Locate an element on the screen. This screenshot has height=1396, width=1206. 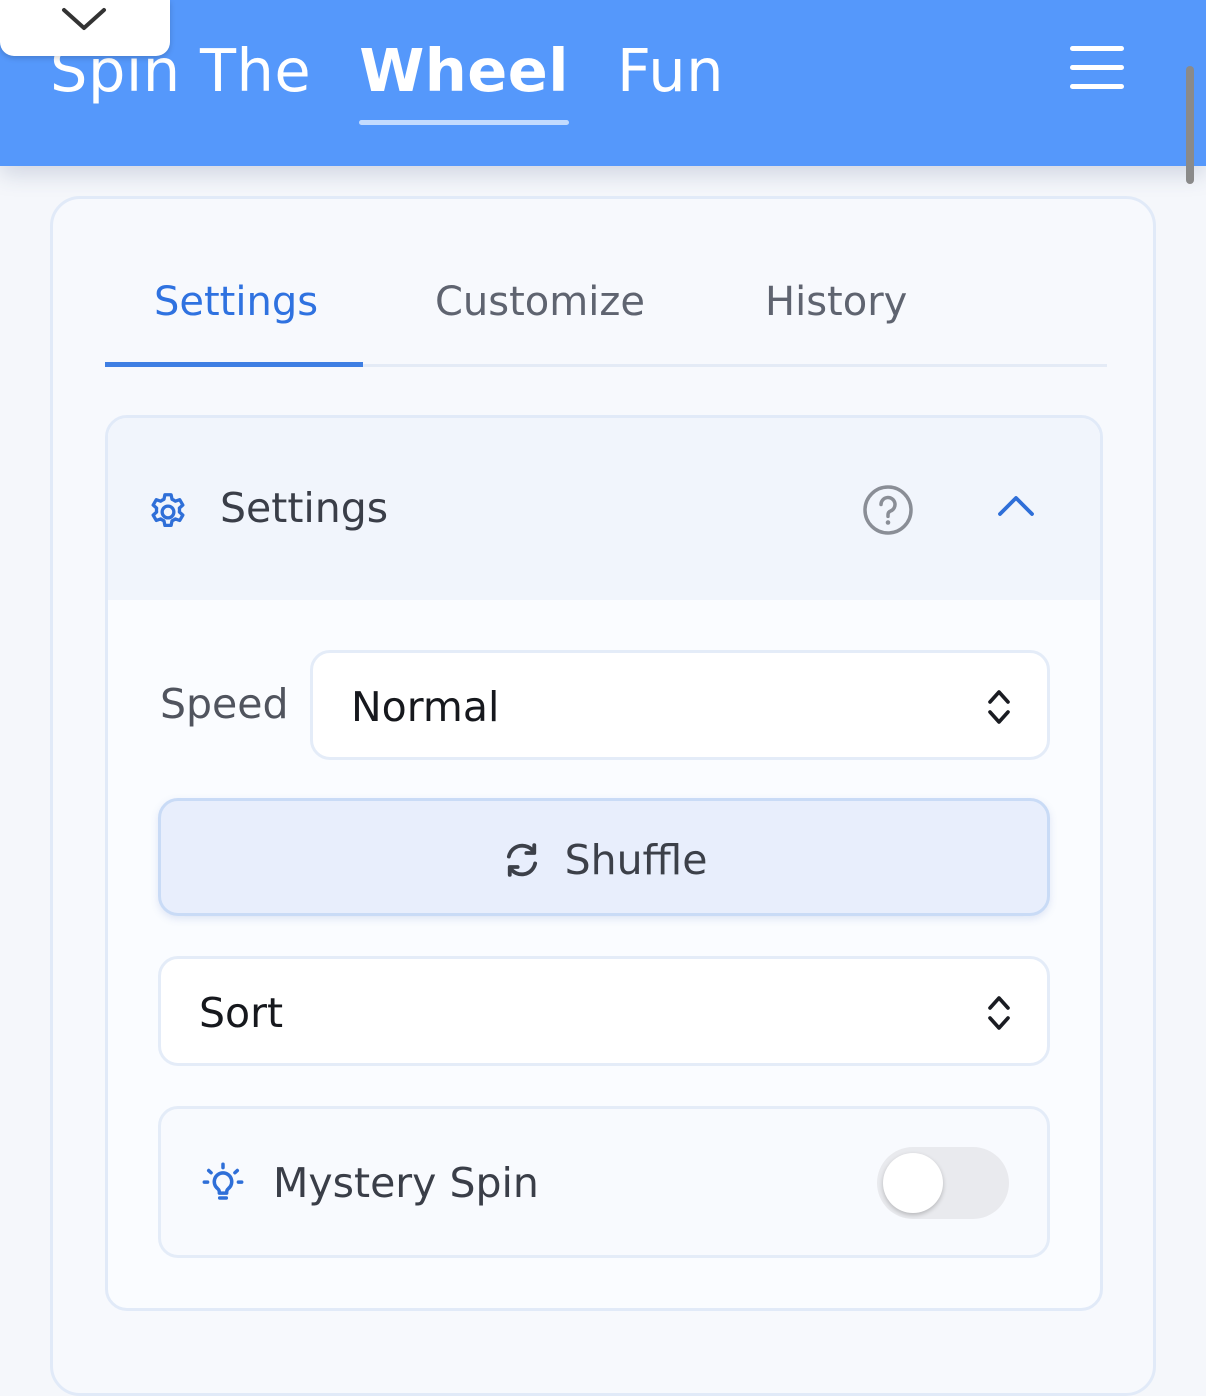
tab-history: History is located at coordinates (836, 302).